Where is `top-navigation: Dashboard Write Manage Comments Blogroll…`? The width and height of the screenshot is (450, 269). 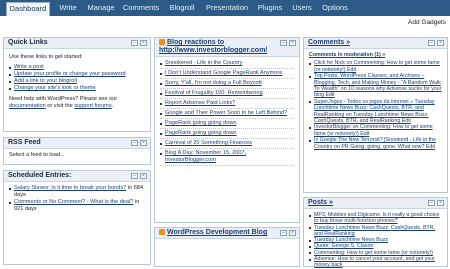
top-navigation: Dashboard Write Manage Comments Blogroll… is located at coordinates (225, 8).